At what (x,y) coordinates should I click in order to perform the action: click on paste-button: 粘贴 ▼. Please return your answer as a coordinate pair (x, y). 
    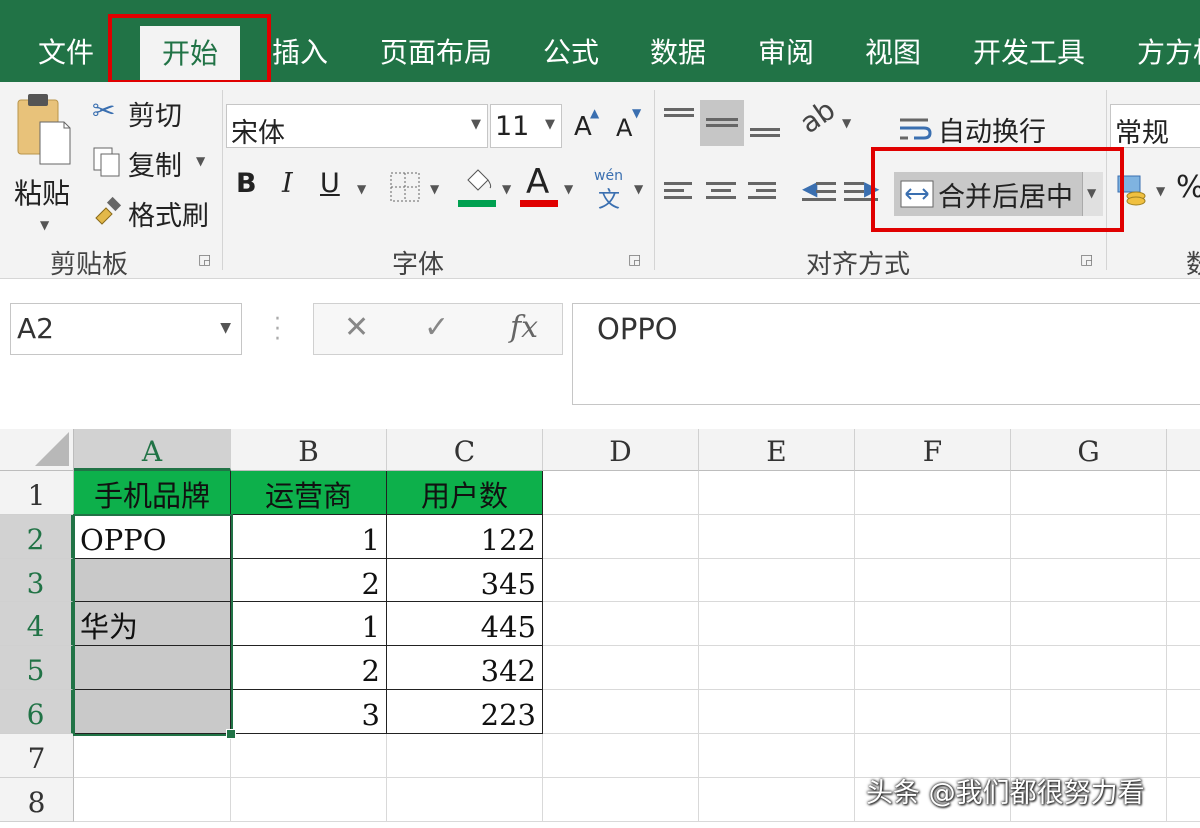
    Looking at the image, I should click on (43, 164).